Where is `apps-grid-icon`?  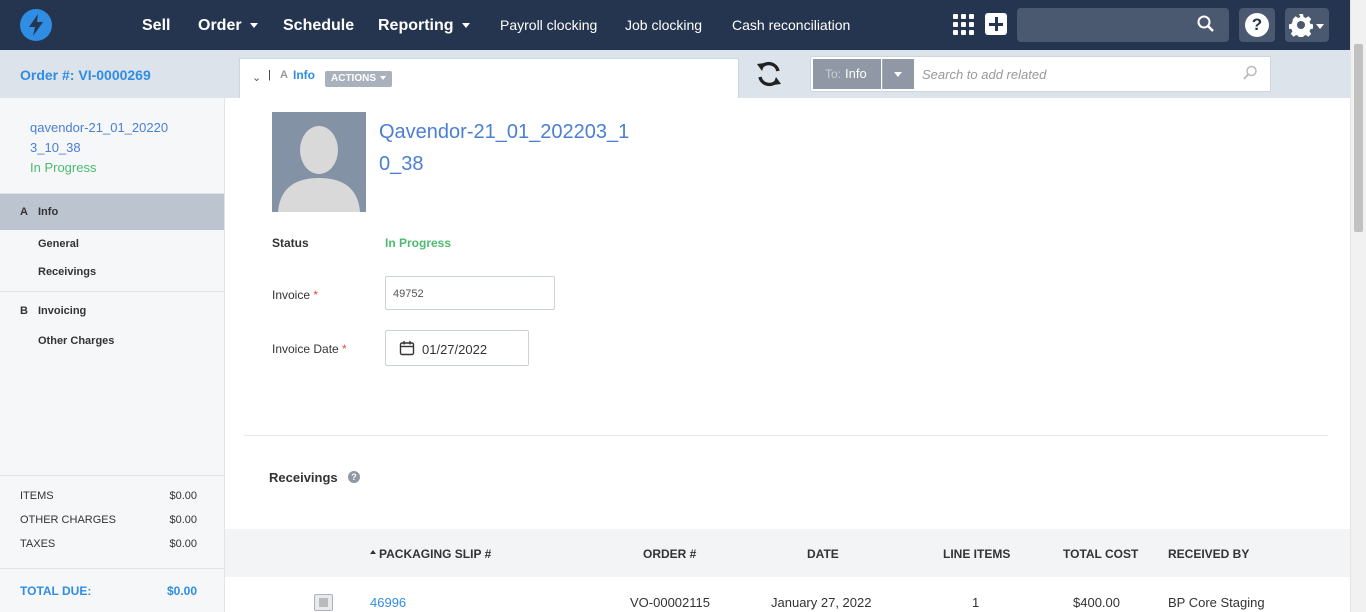
apps-grid-icon is located at coordinates (964, 25).